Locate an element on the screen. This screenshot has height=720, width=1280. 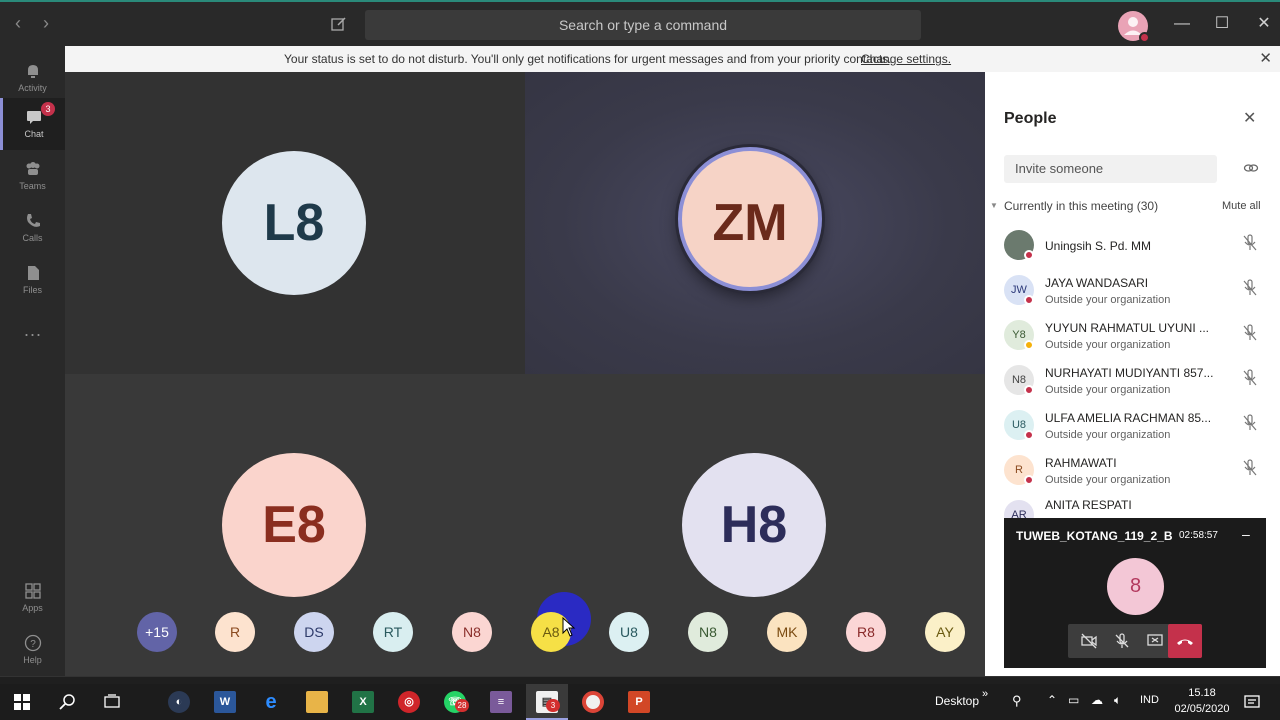
task-view-icon is located at coordinates (112, 702).